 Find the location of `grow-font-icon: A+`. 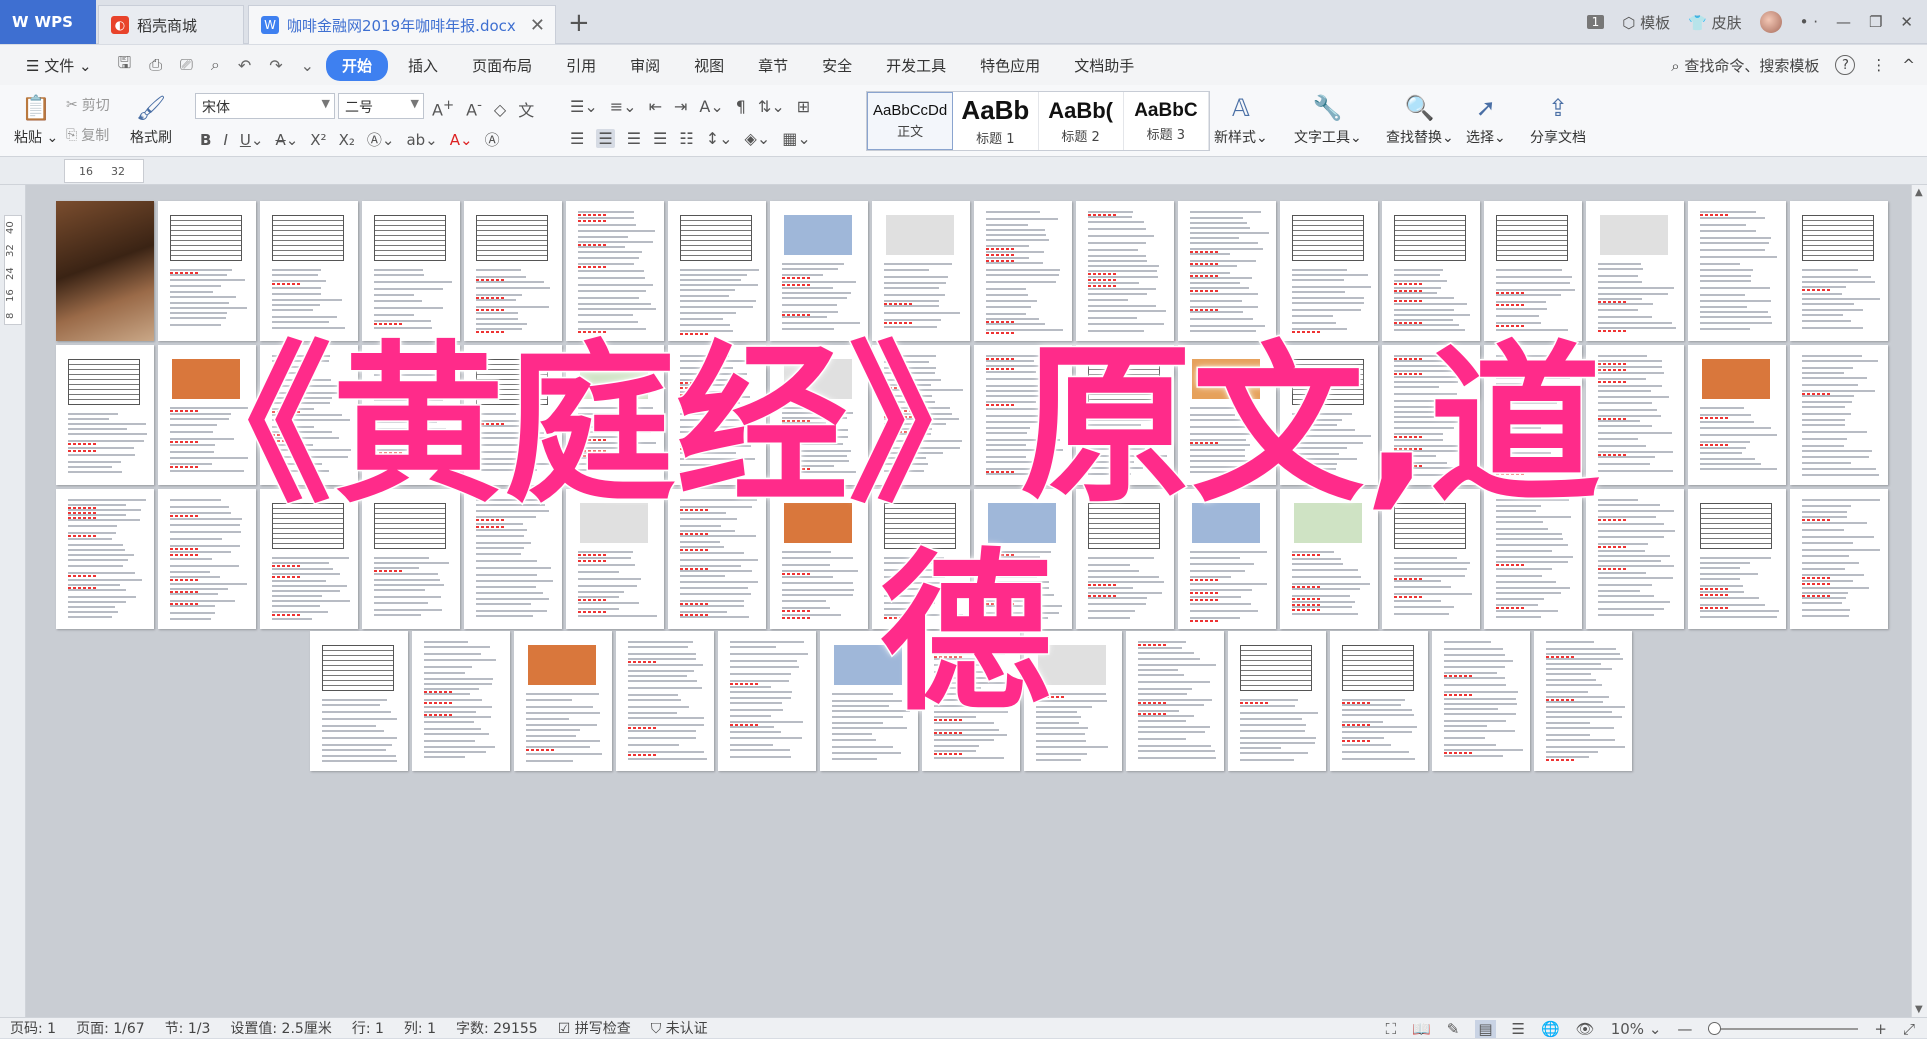

grow-font-icon: A+ is located at coordinates (443, 108).